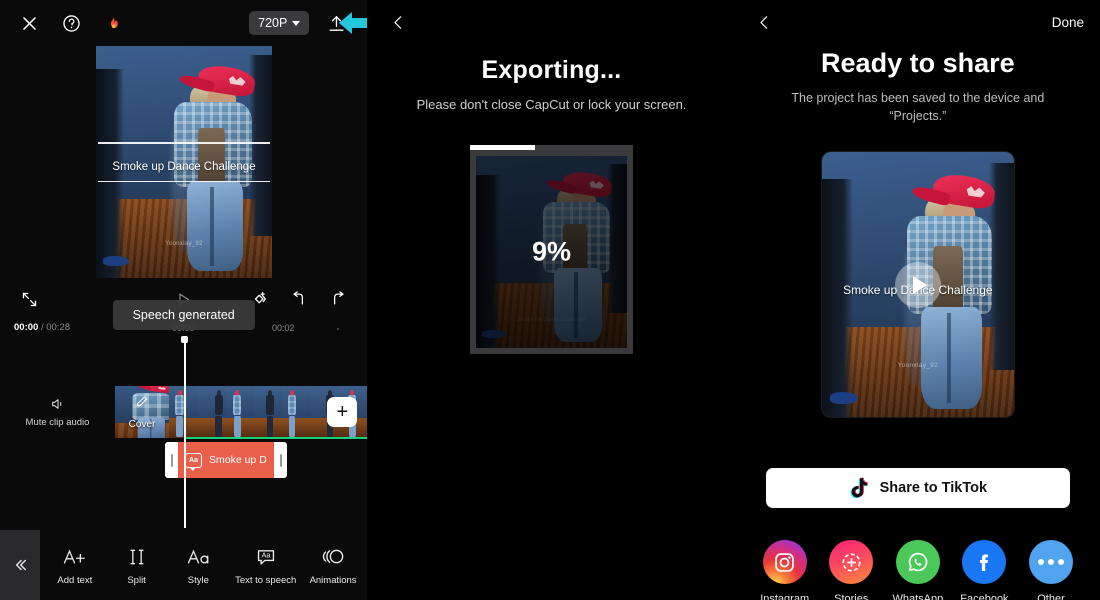 This screenshot has height=600, width=1100. What do you see at coordinates (57, 412) in the screenshot?
I see `mute-clip-audio-button: Mute clip audio` at bounding box center [57, 412].